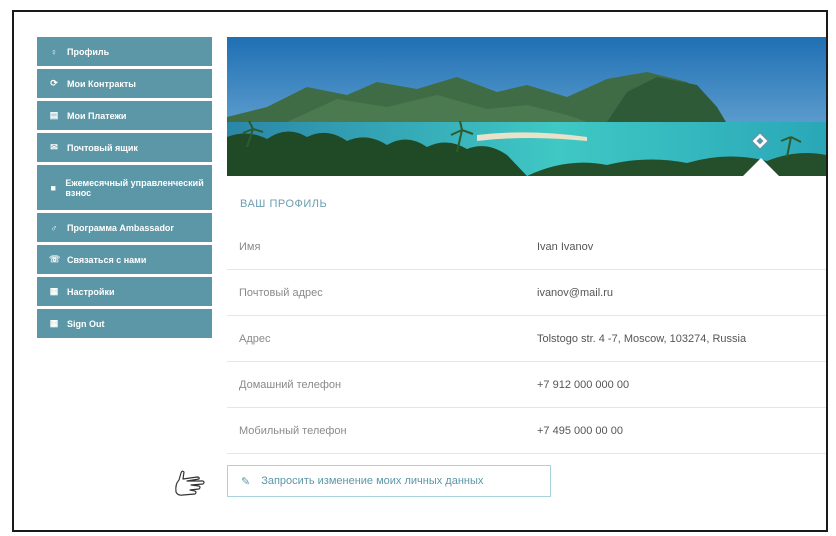 The height and width of the screenshot is (536, 836). What do you see at coordinates (526, 293) in the screenshot?
I see `profile-row-email: Почтовый адрес ivanov@mail.ru` at bounding box center [526, 293].